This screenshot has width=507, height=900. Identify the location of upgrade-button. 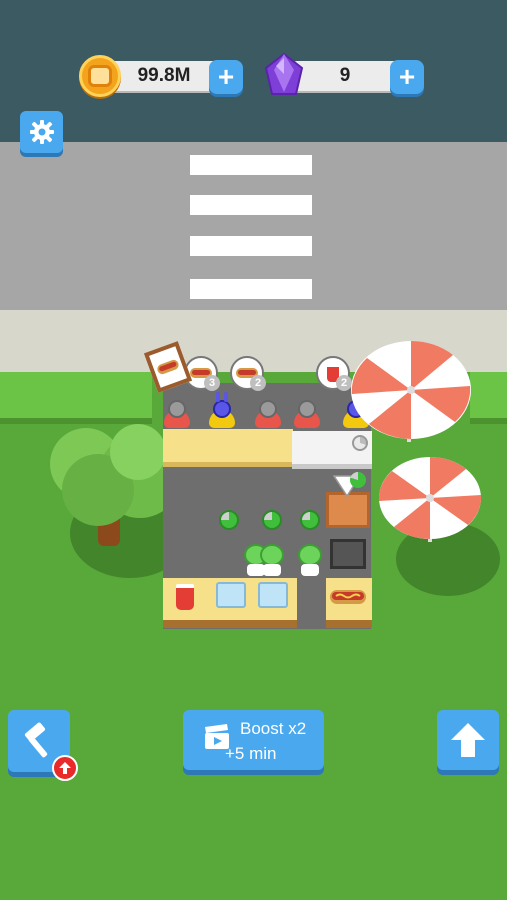
(468, 740).